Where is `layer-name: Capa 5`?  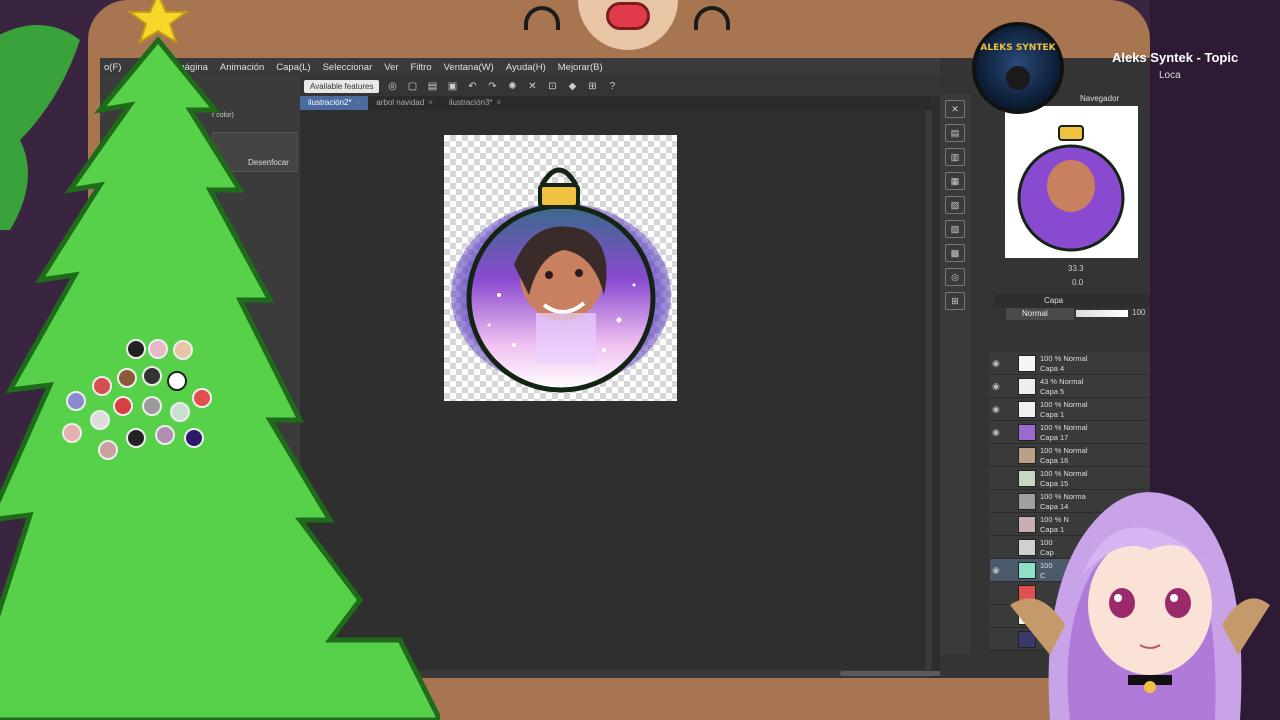 layer-name: Capa 5 is located at coordinates (1052, 391).